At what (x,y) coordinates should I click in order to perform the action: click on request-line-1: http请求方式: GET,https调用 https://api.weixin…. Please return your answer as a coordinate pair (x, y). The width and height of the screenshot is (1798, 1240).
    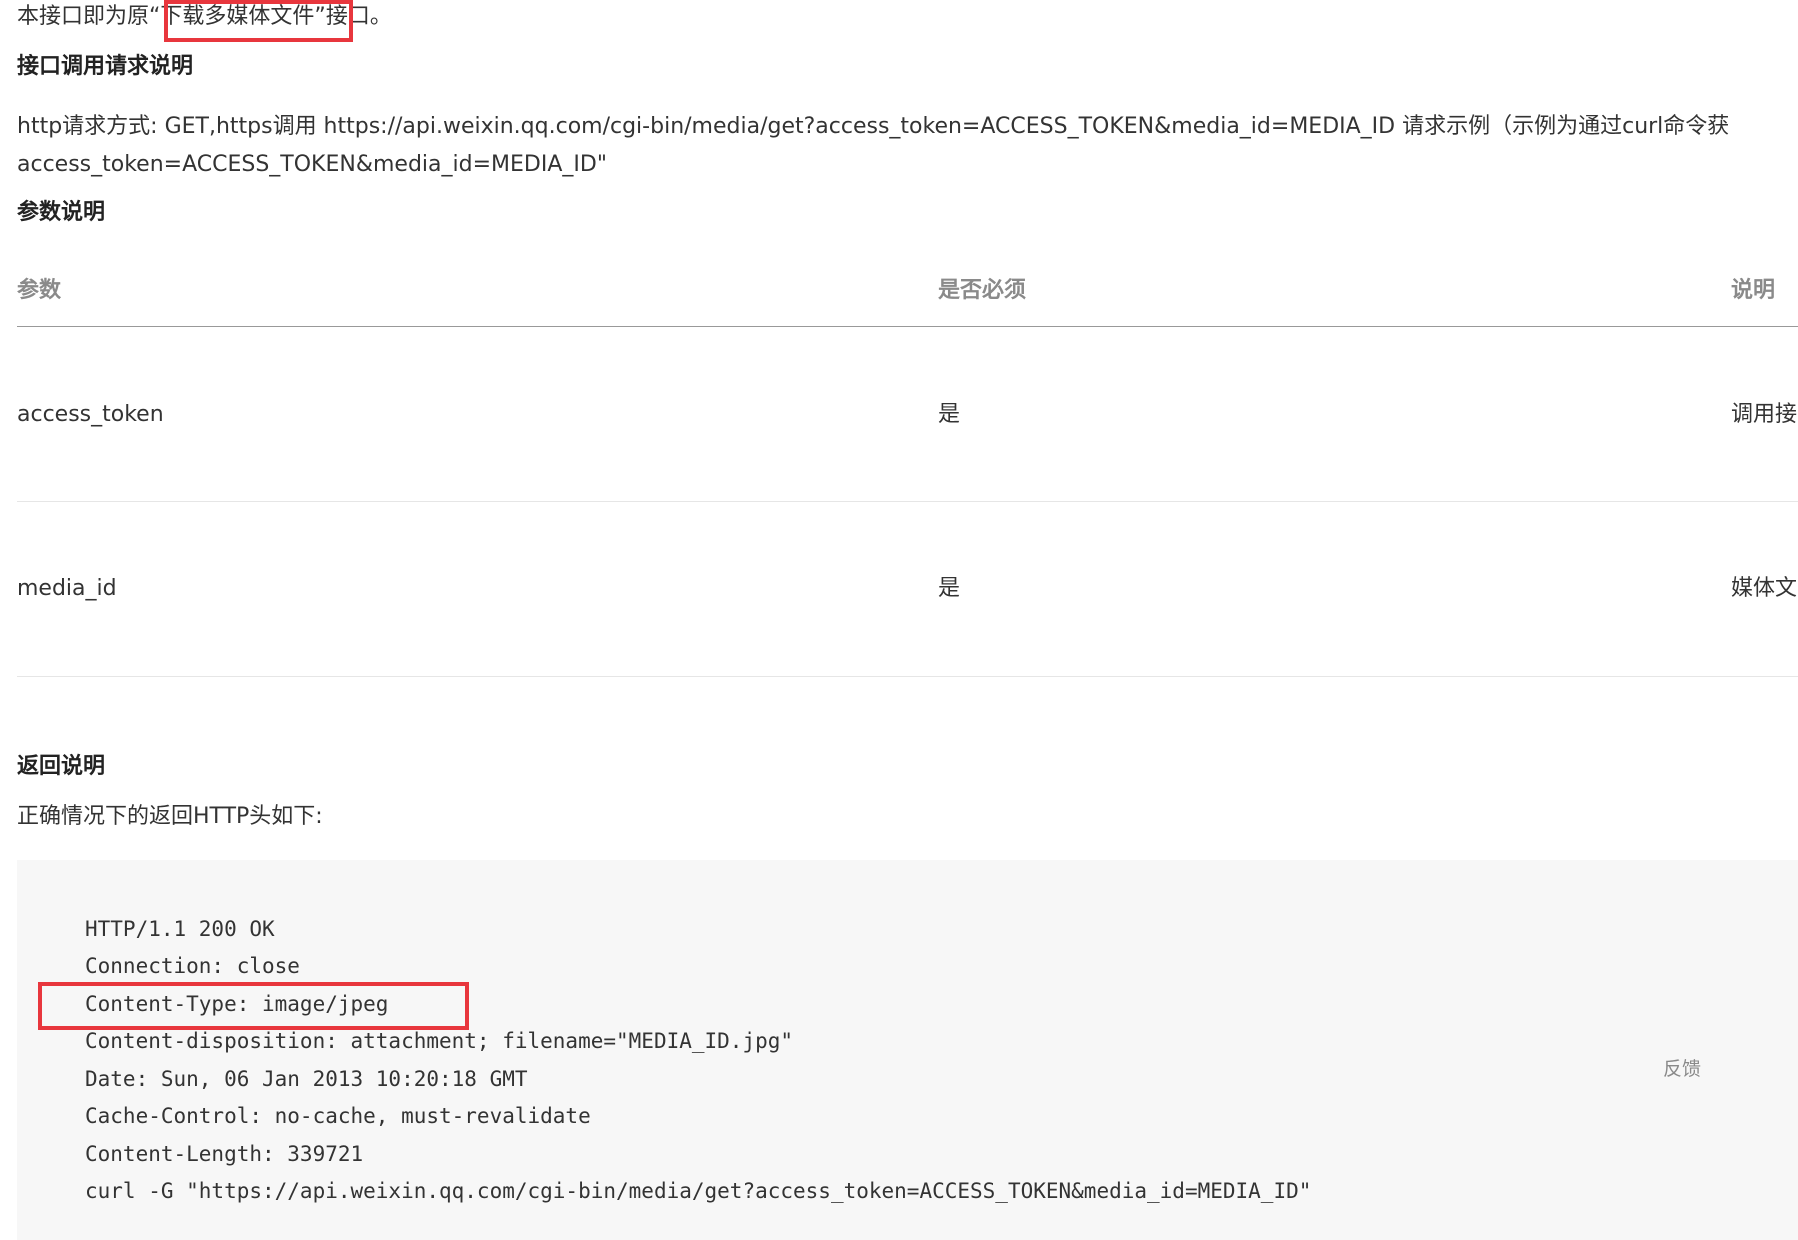
    Looking at the image, I should click on (873, 126).